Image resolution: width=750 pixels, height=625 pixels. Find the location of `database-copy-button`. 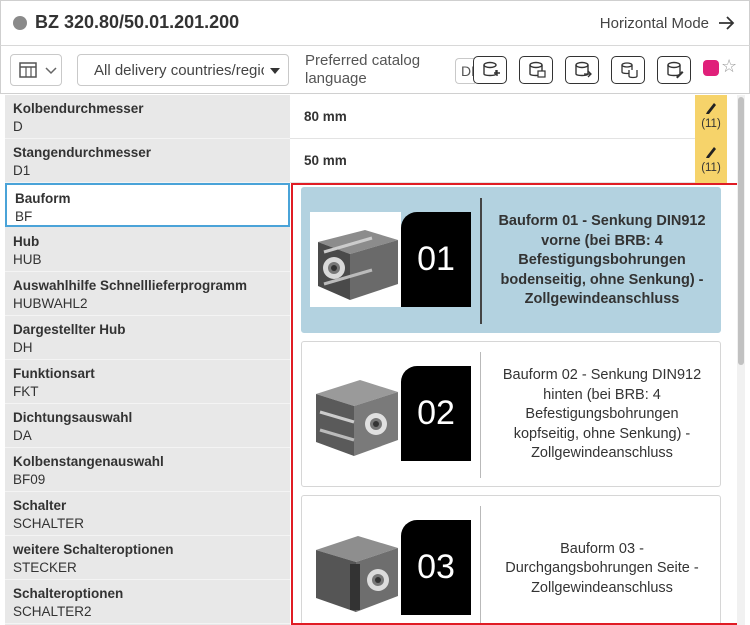

database-copy-button is located at coordinates (628, 70).